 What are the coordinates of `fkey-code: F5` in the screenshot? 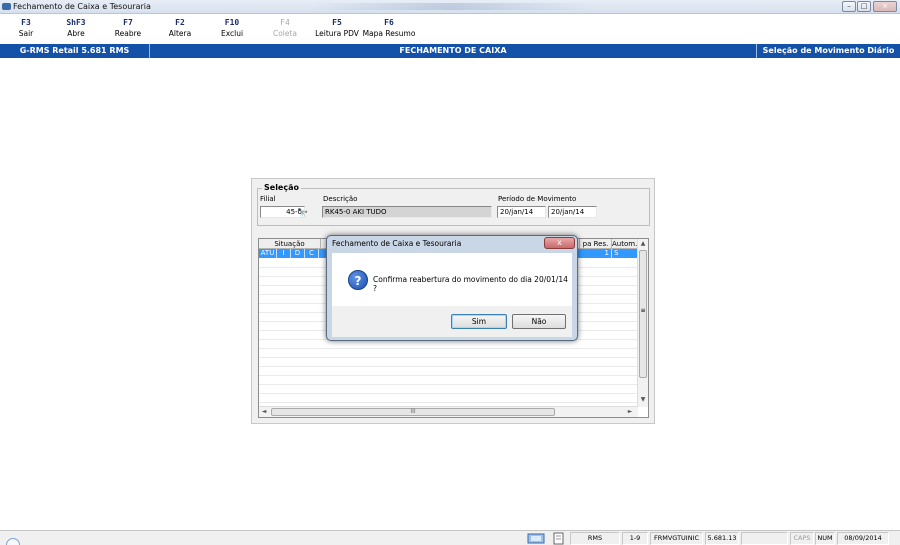 It's located at (337, 22).